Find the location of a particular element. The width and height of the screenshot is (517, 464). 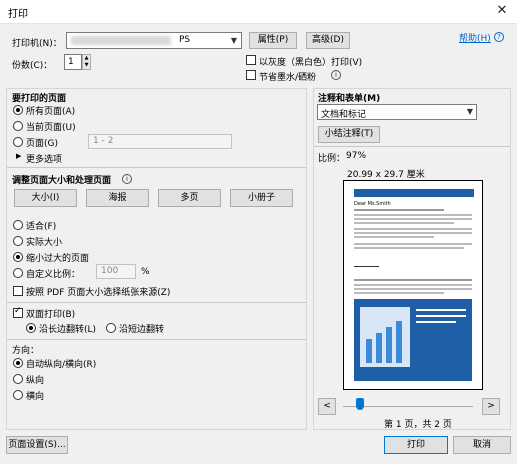

short-edge-label: 沿短边翻转 is located at coordinates (142, 330).